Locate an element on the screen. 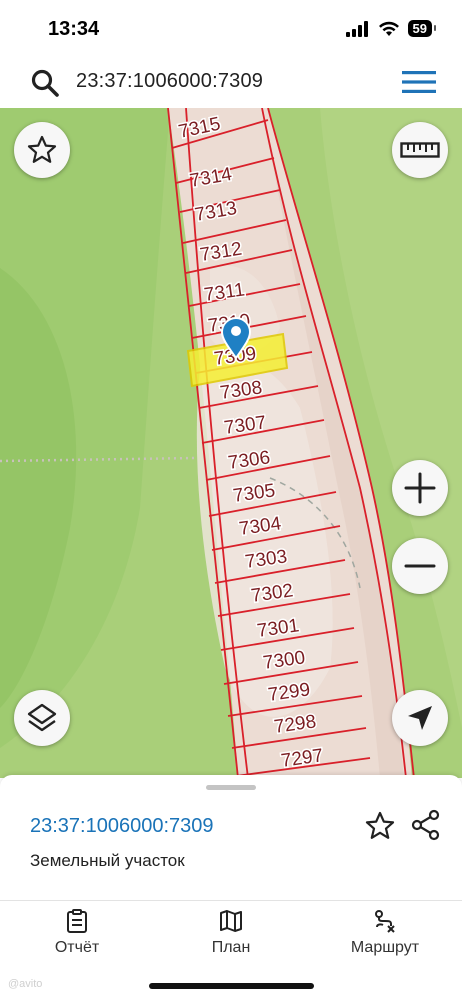 This screenshot has width=462, height=1000. zoom-out-icon is located at coordinates (420, 566).